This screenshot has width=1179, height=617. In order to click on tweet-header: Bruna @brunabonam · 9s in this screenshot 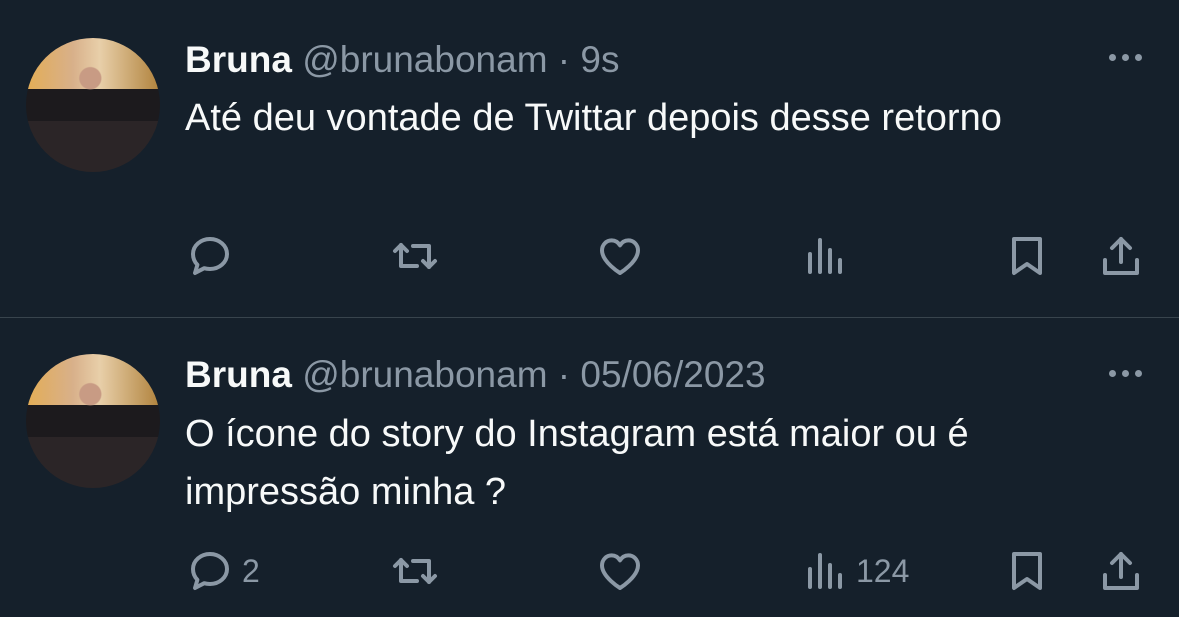, I will do `click(402, 60)`.